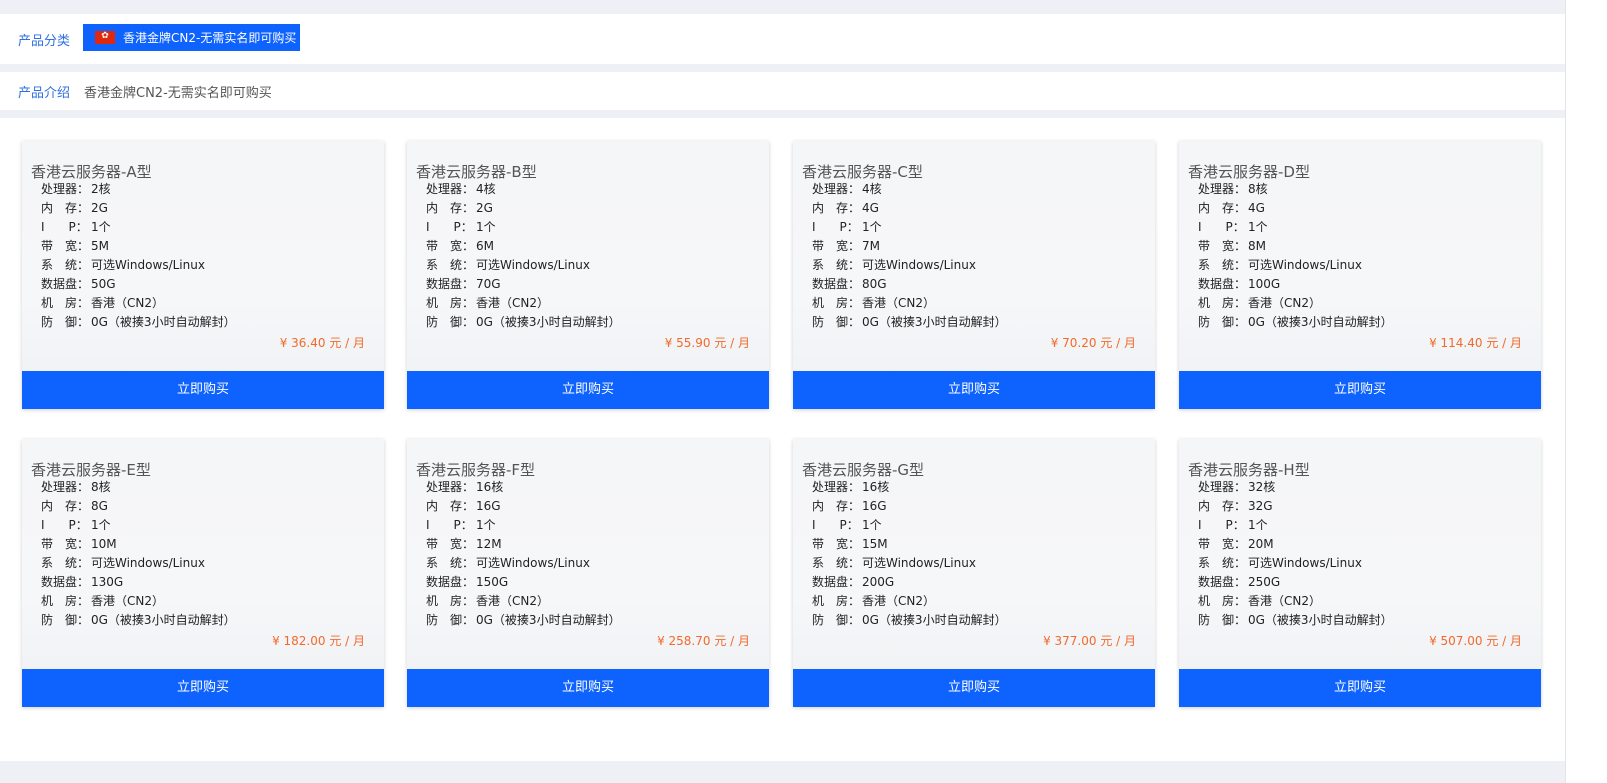 This screenshot has height=783, width=1607. What do you see at coordinates (91, 172) in the screenshot?
I see `product-title: 香港云服务器-A型` at bounding box center [91, 172].